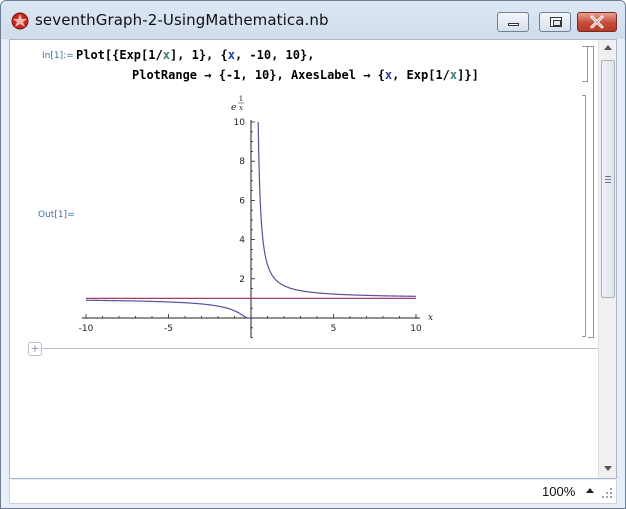 The image size is (626, 509). Describe the element at coordinates (35, 349) in the screenshot. I see `add-cell-button: +` at that location.